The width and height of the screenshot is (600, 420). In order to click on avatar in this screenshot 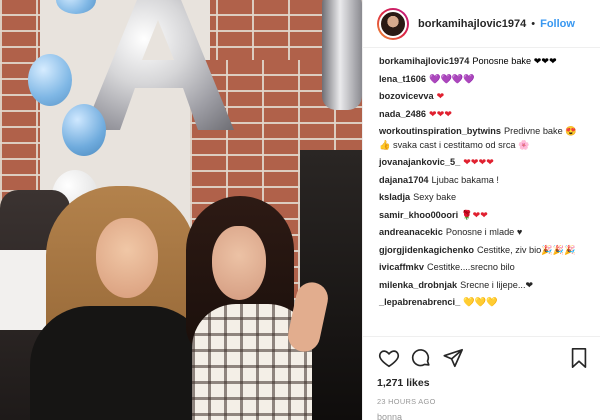, I will do `click(393, 23)`.